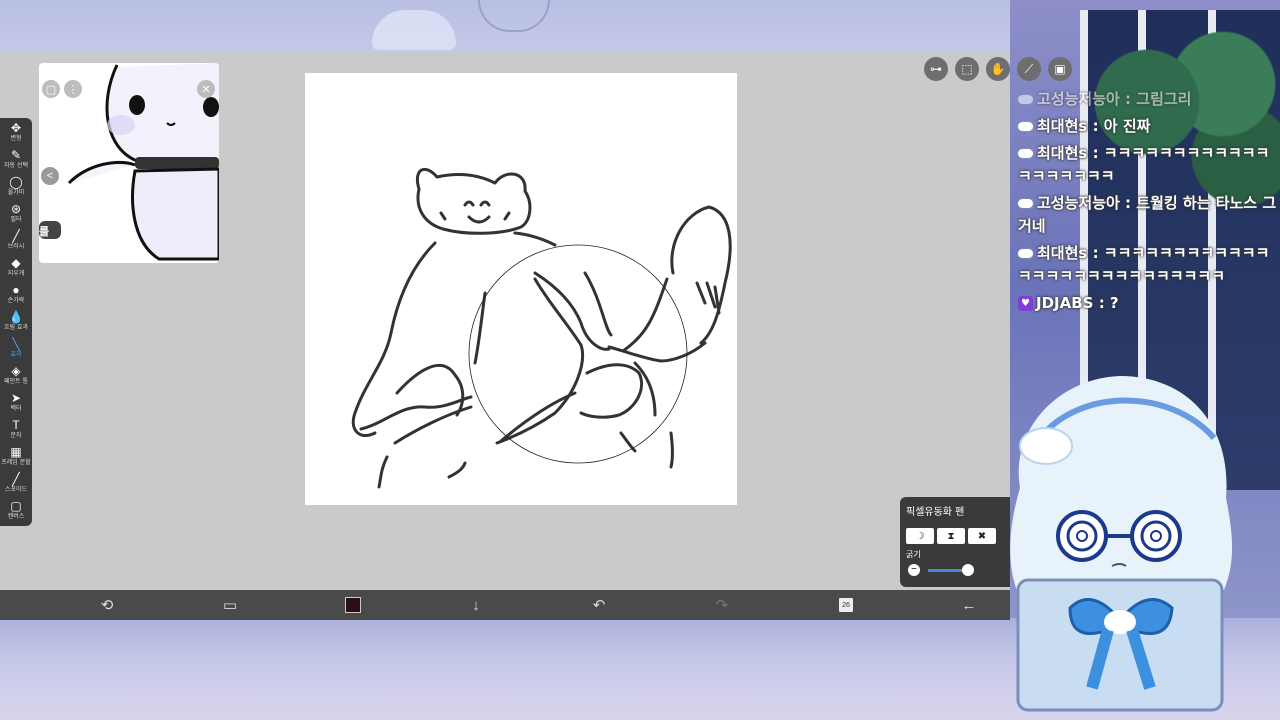  Describe the element at coordinates (16, 246) in the screenshot. I see `tool-label: 브러시` at that location.